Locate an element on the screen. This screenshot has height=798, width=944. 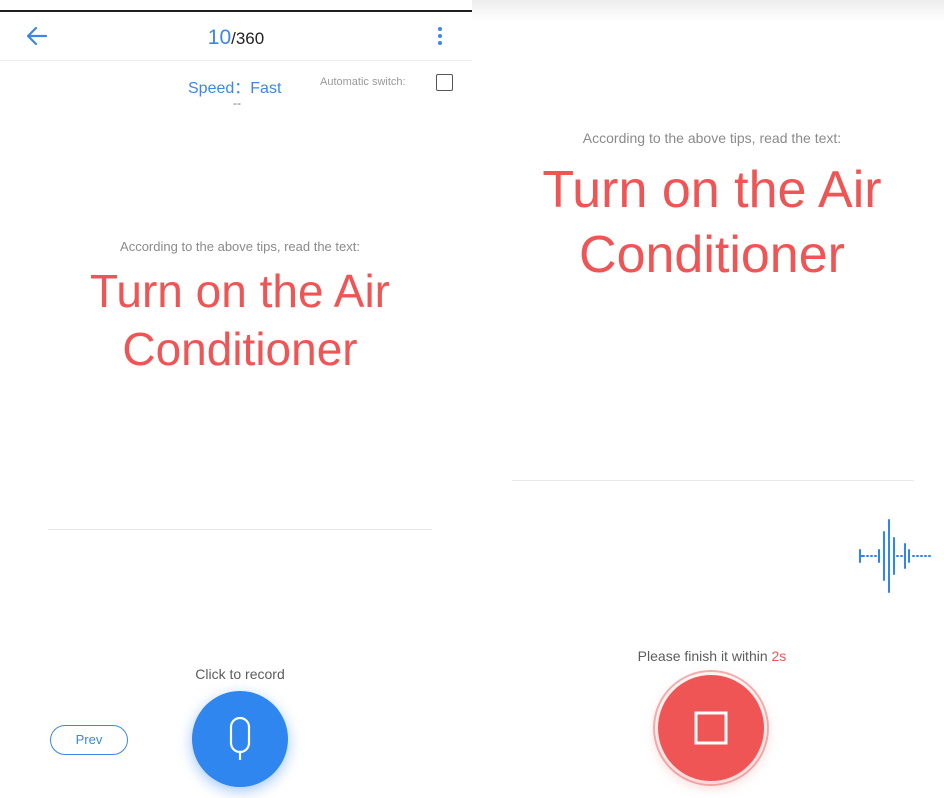
record-hint: Click to record is located at coordinates (240, 674).